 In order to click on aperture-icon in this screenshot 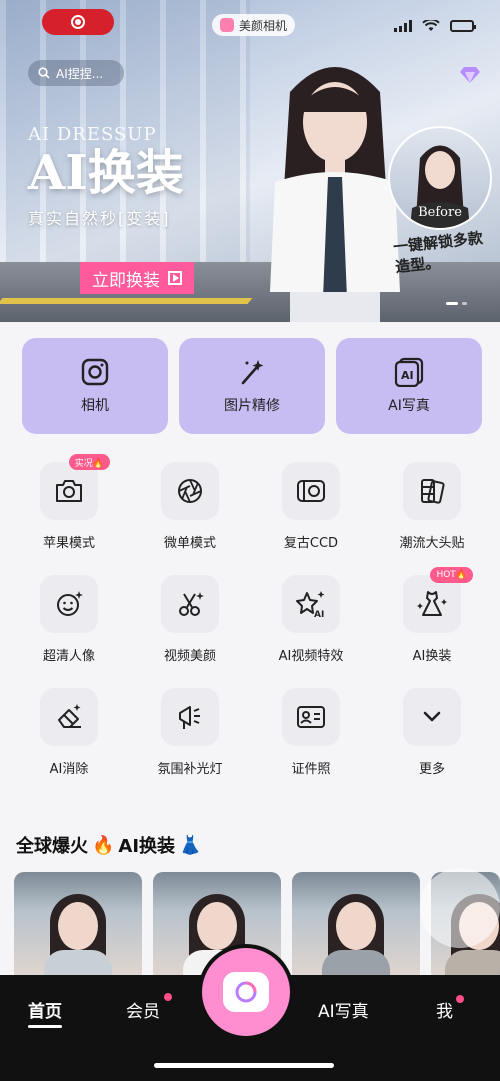, I will do `click(190, 491)`.